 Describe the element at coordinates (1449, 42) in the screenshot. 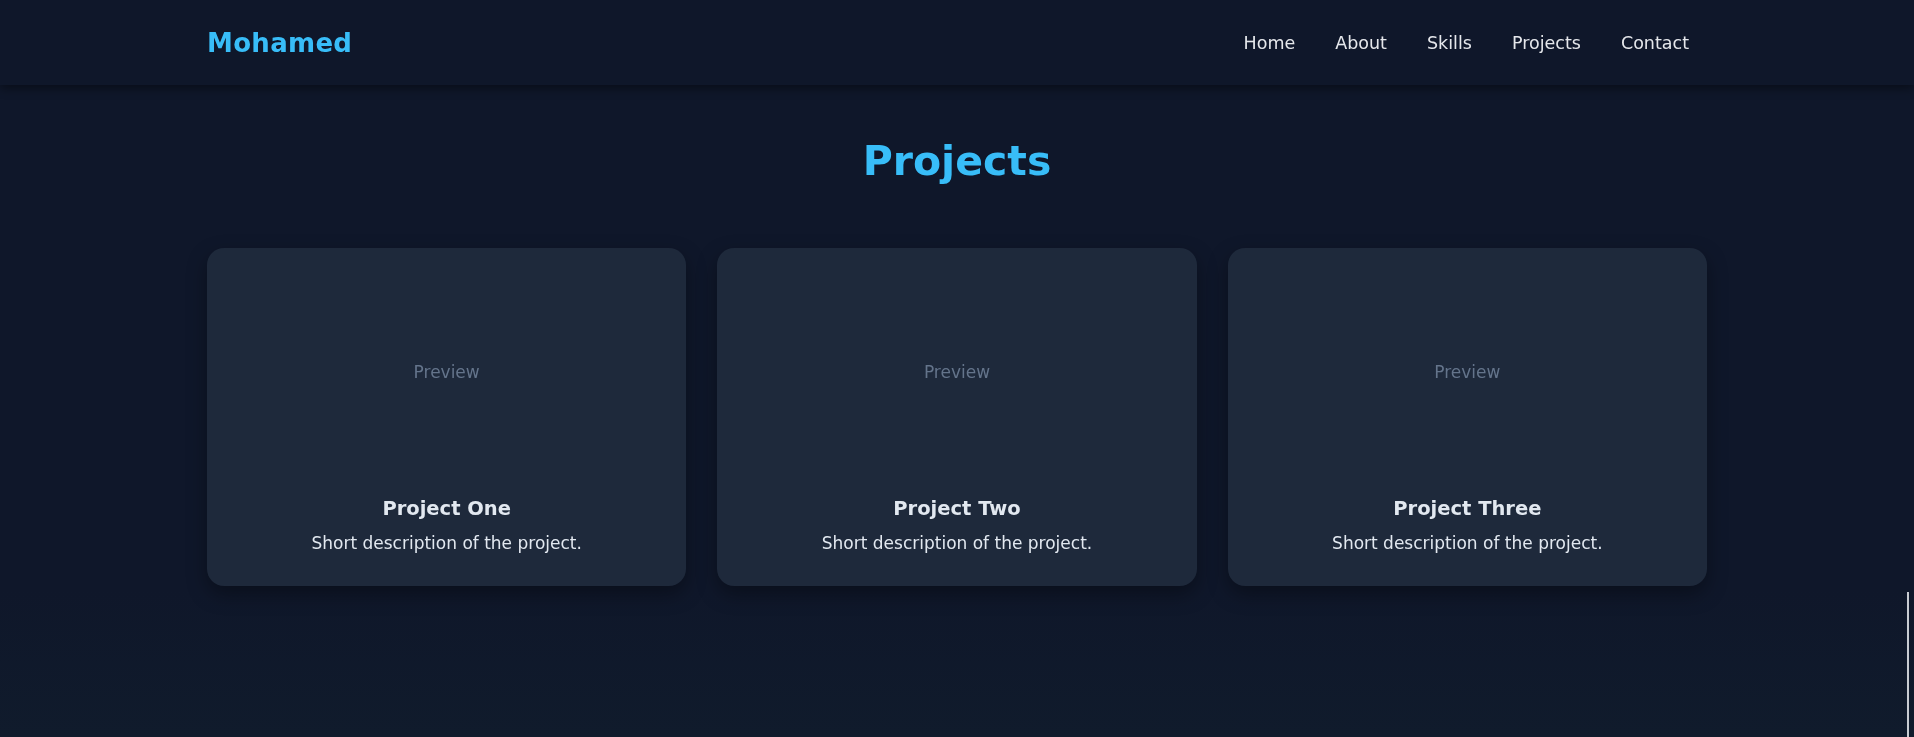

I see `nav-link: Skills` at that location.